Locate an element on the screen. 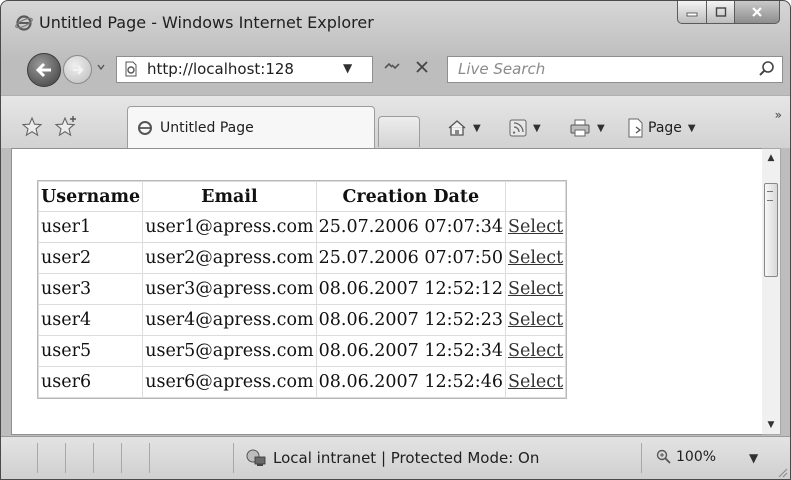 The image size is (791, 480). caption-buttons is located at coordinates (728, 13).